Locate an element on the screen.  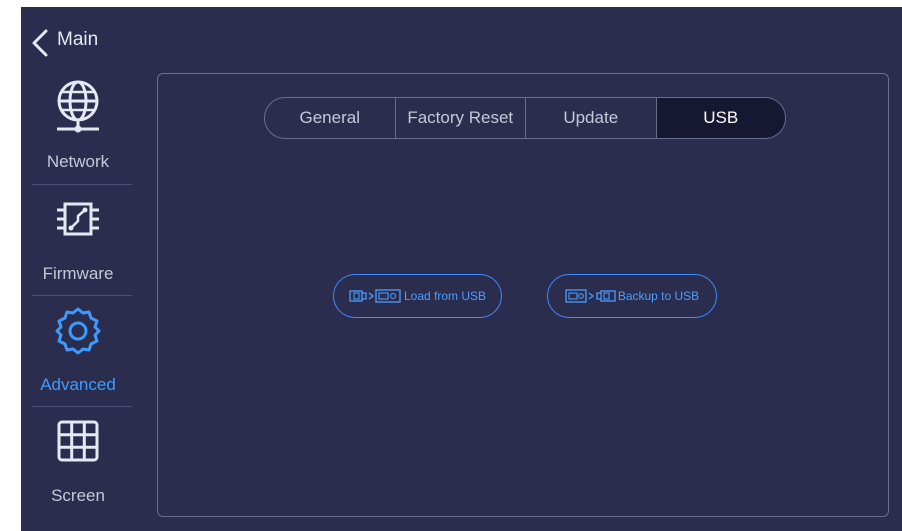
globe-network-icon is located at coordinates (78, 106).